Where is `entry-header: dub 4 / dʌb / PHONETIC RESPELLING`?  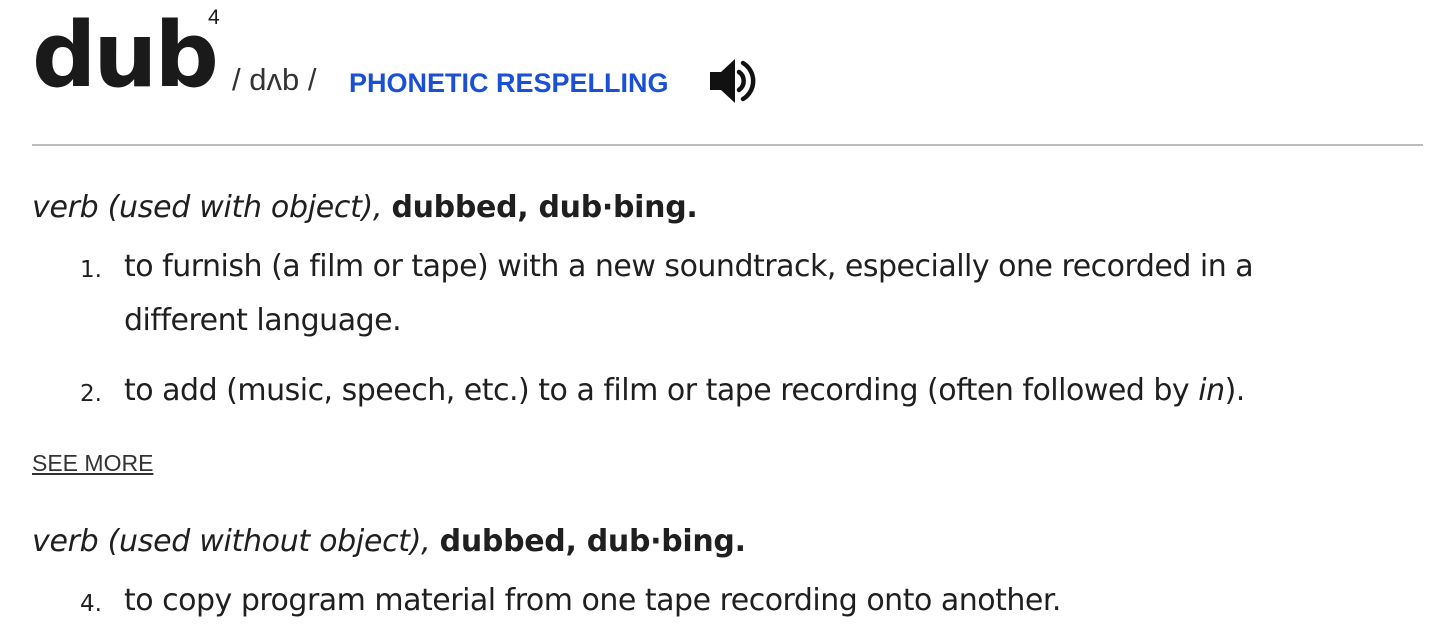 entry-header: dub 4 / dʌb / PHONETIC RESPELLING is located at coordinates (482, 55).